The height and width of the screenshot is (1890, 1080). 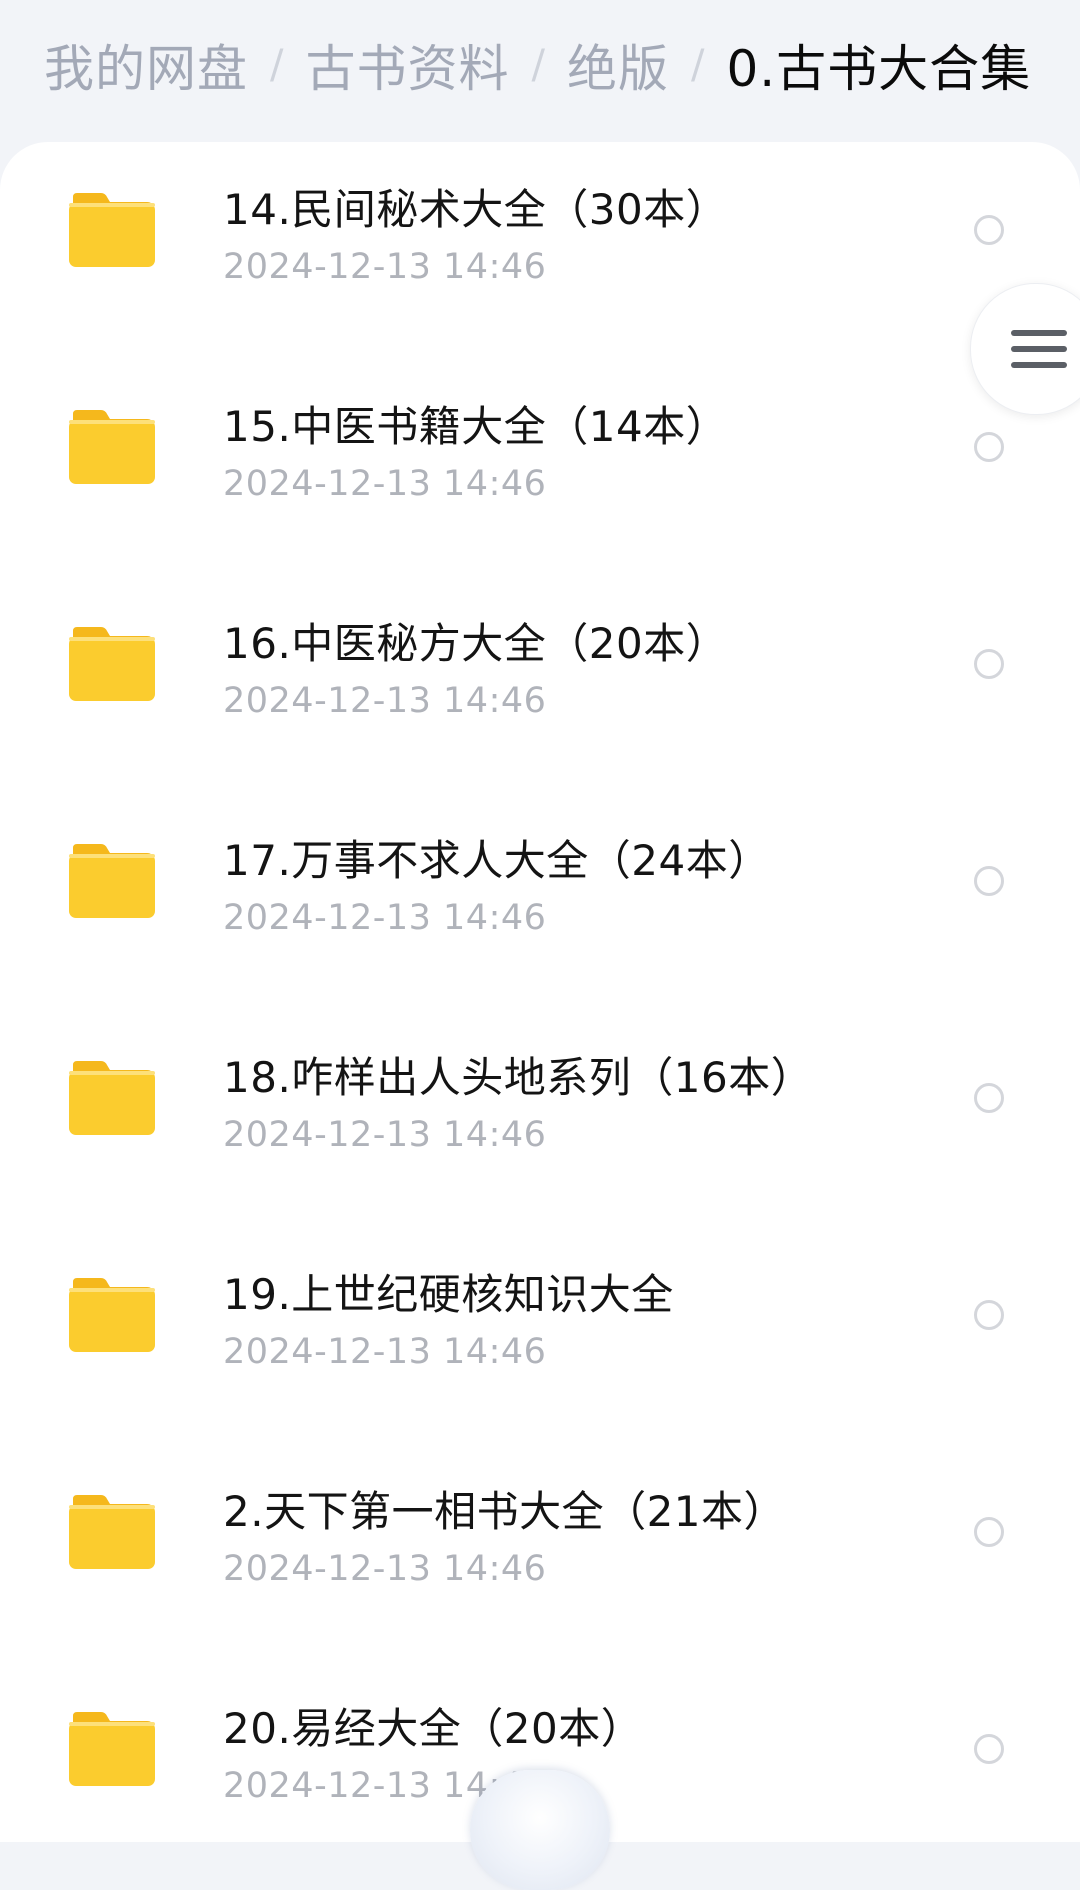 I want to click on list-item: 14.民间秘术大全（30本） 2024-12-13 14:46, so click(x=540, y=250).